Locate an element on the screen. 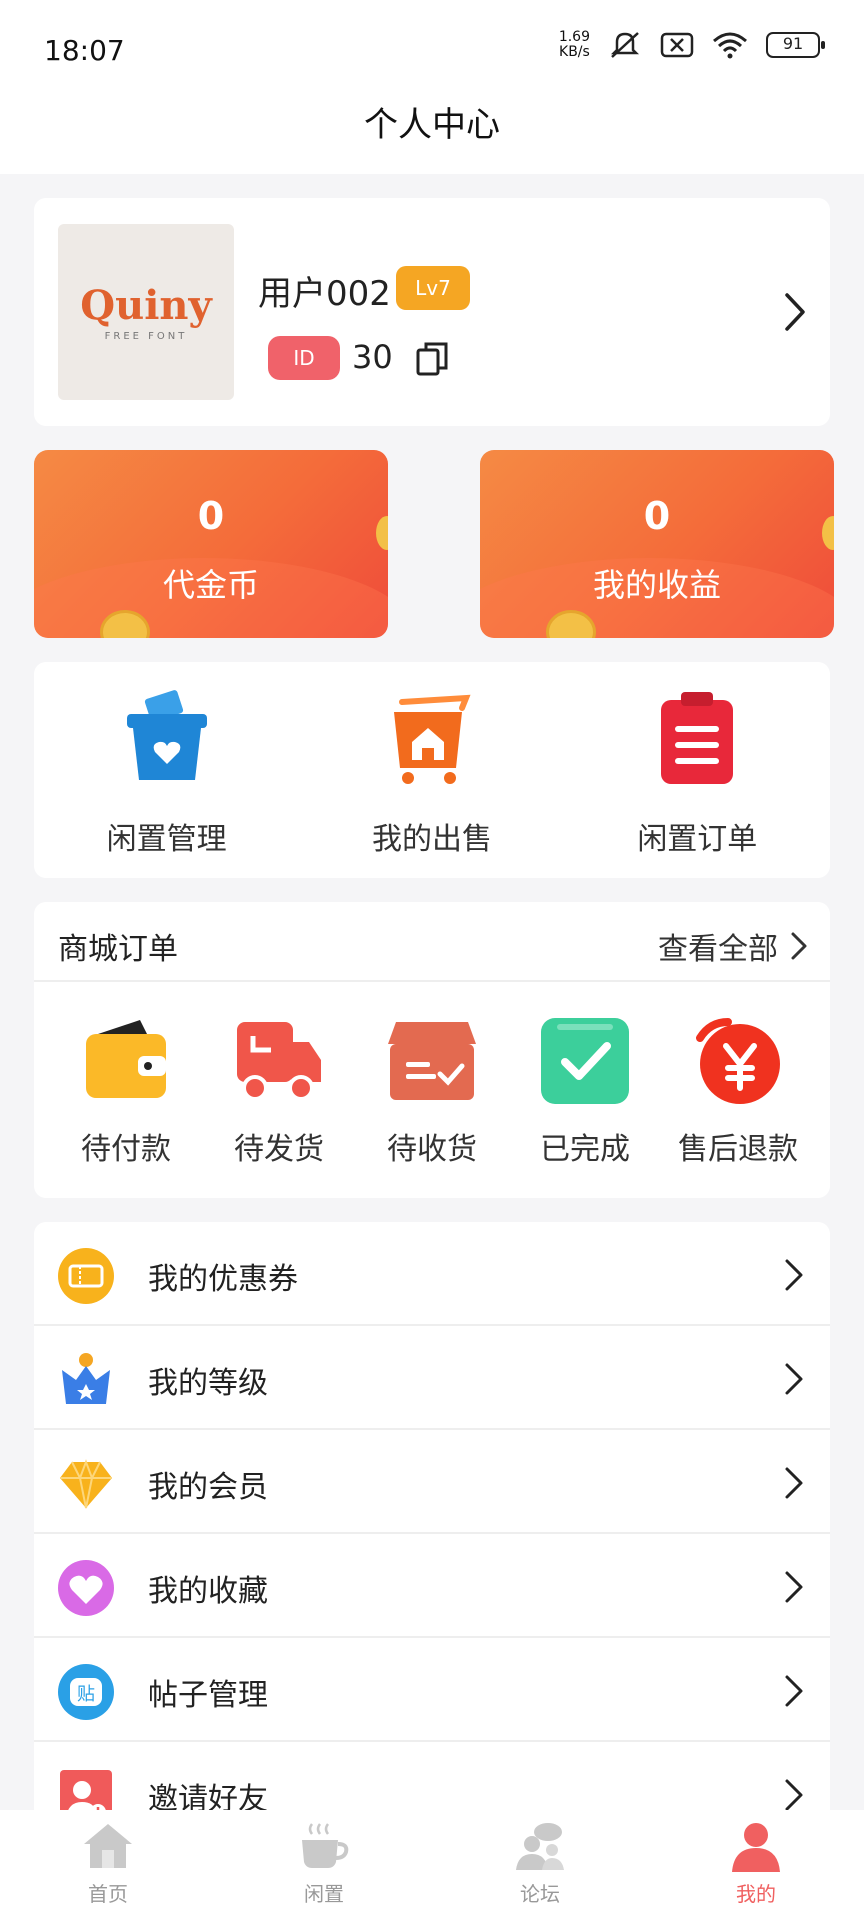 The height and width of the screenshot is (1920, 864). post-icon: 贴 is located at coordinates (86, 1692).